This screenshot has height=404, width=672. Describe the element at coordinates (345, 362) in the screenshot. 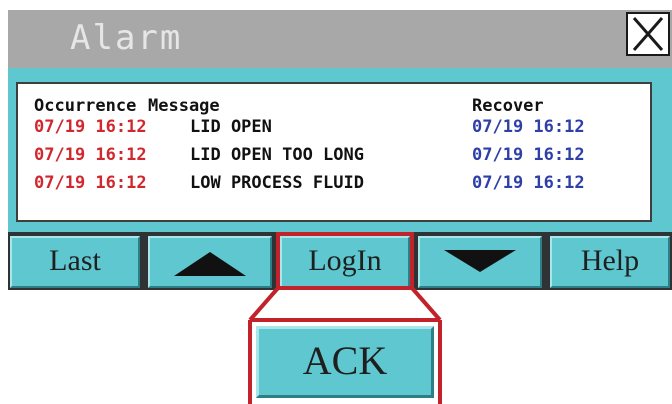

I see `ack-button: ACK` at that location.